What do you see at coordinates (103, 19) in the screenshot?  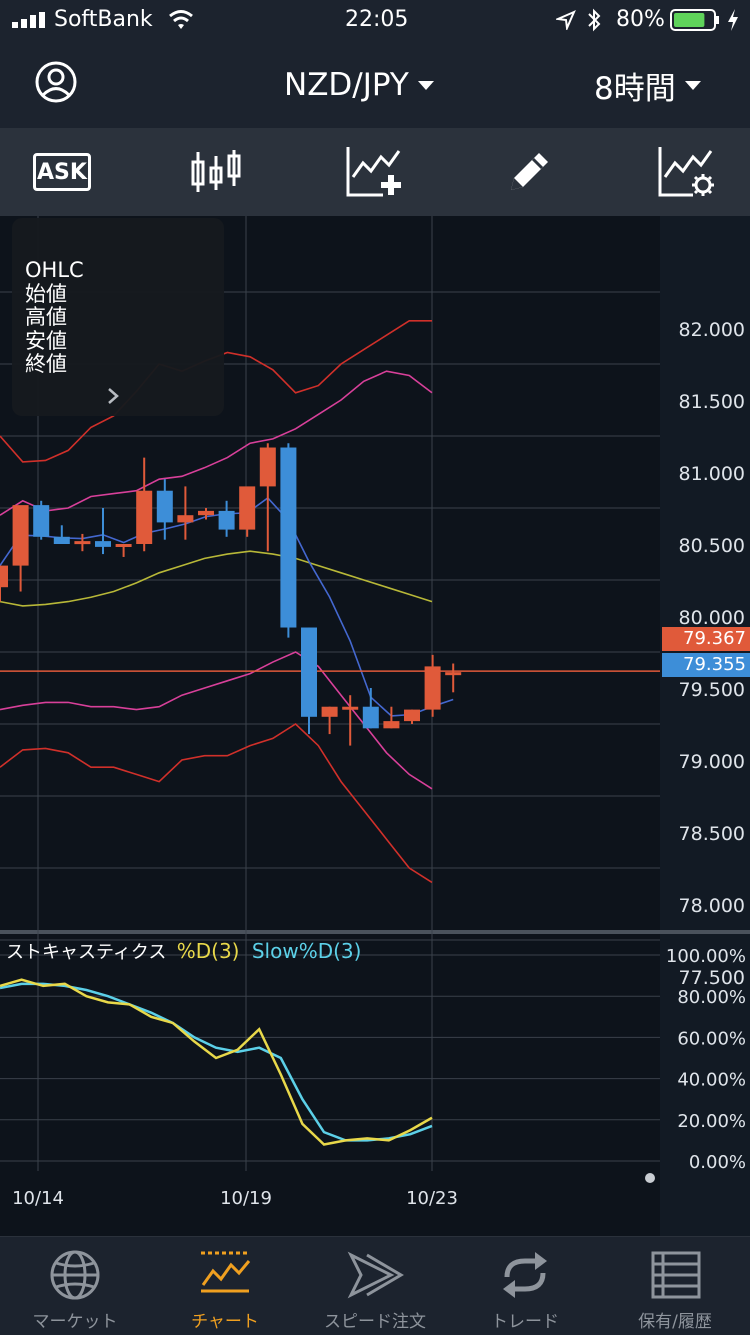 I see `carrier-name: SoftBank` at bounding box center [103, 19].